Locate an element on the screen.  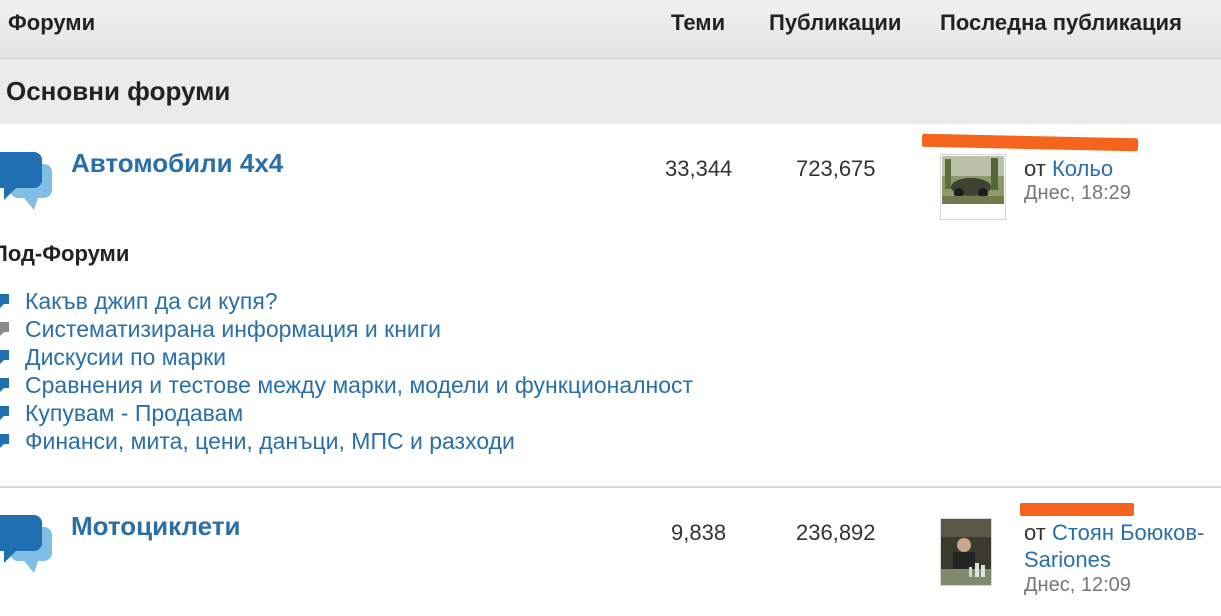
last-post-by-continued: Sariones is located at coordinates (1067, 560).